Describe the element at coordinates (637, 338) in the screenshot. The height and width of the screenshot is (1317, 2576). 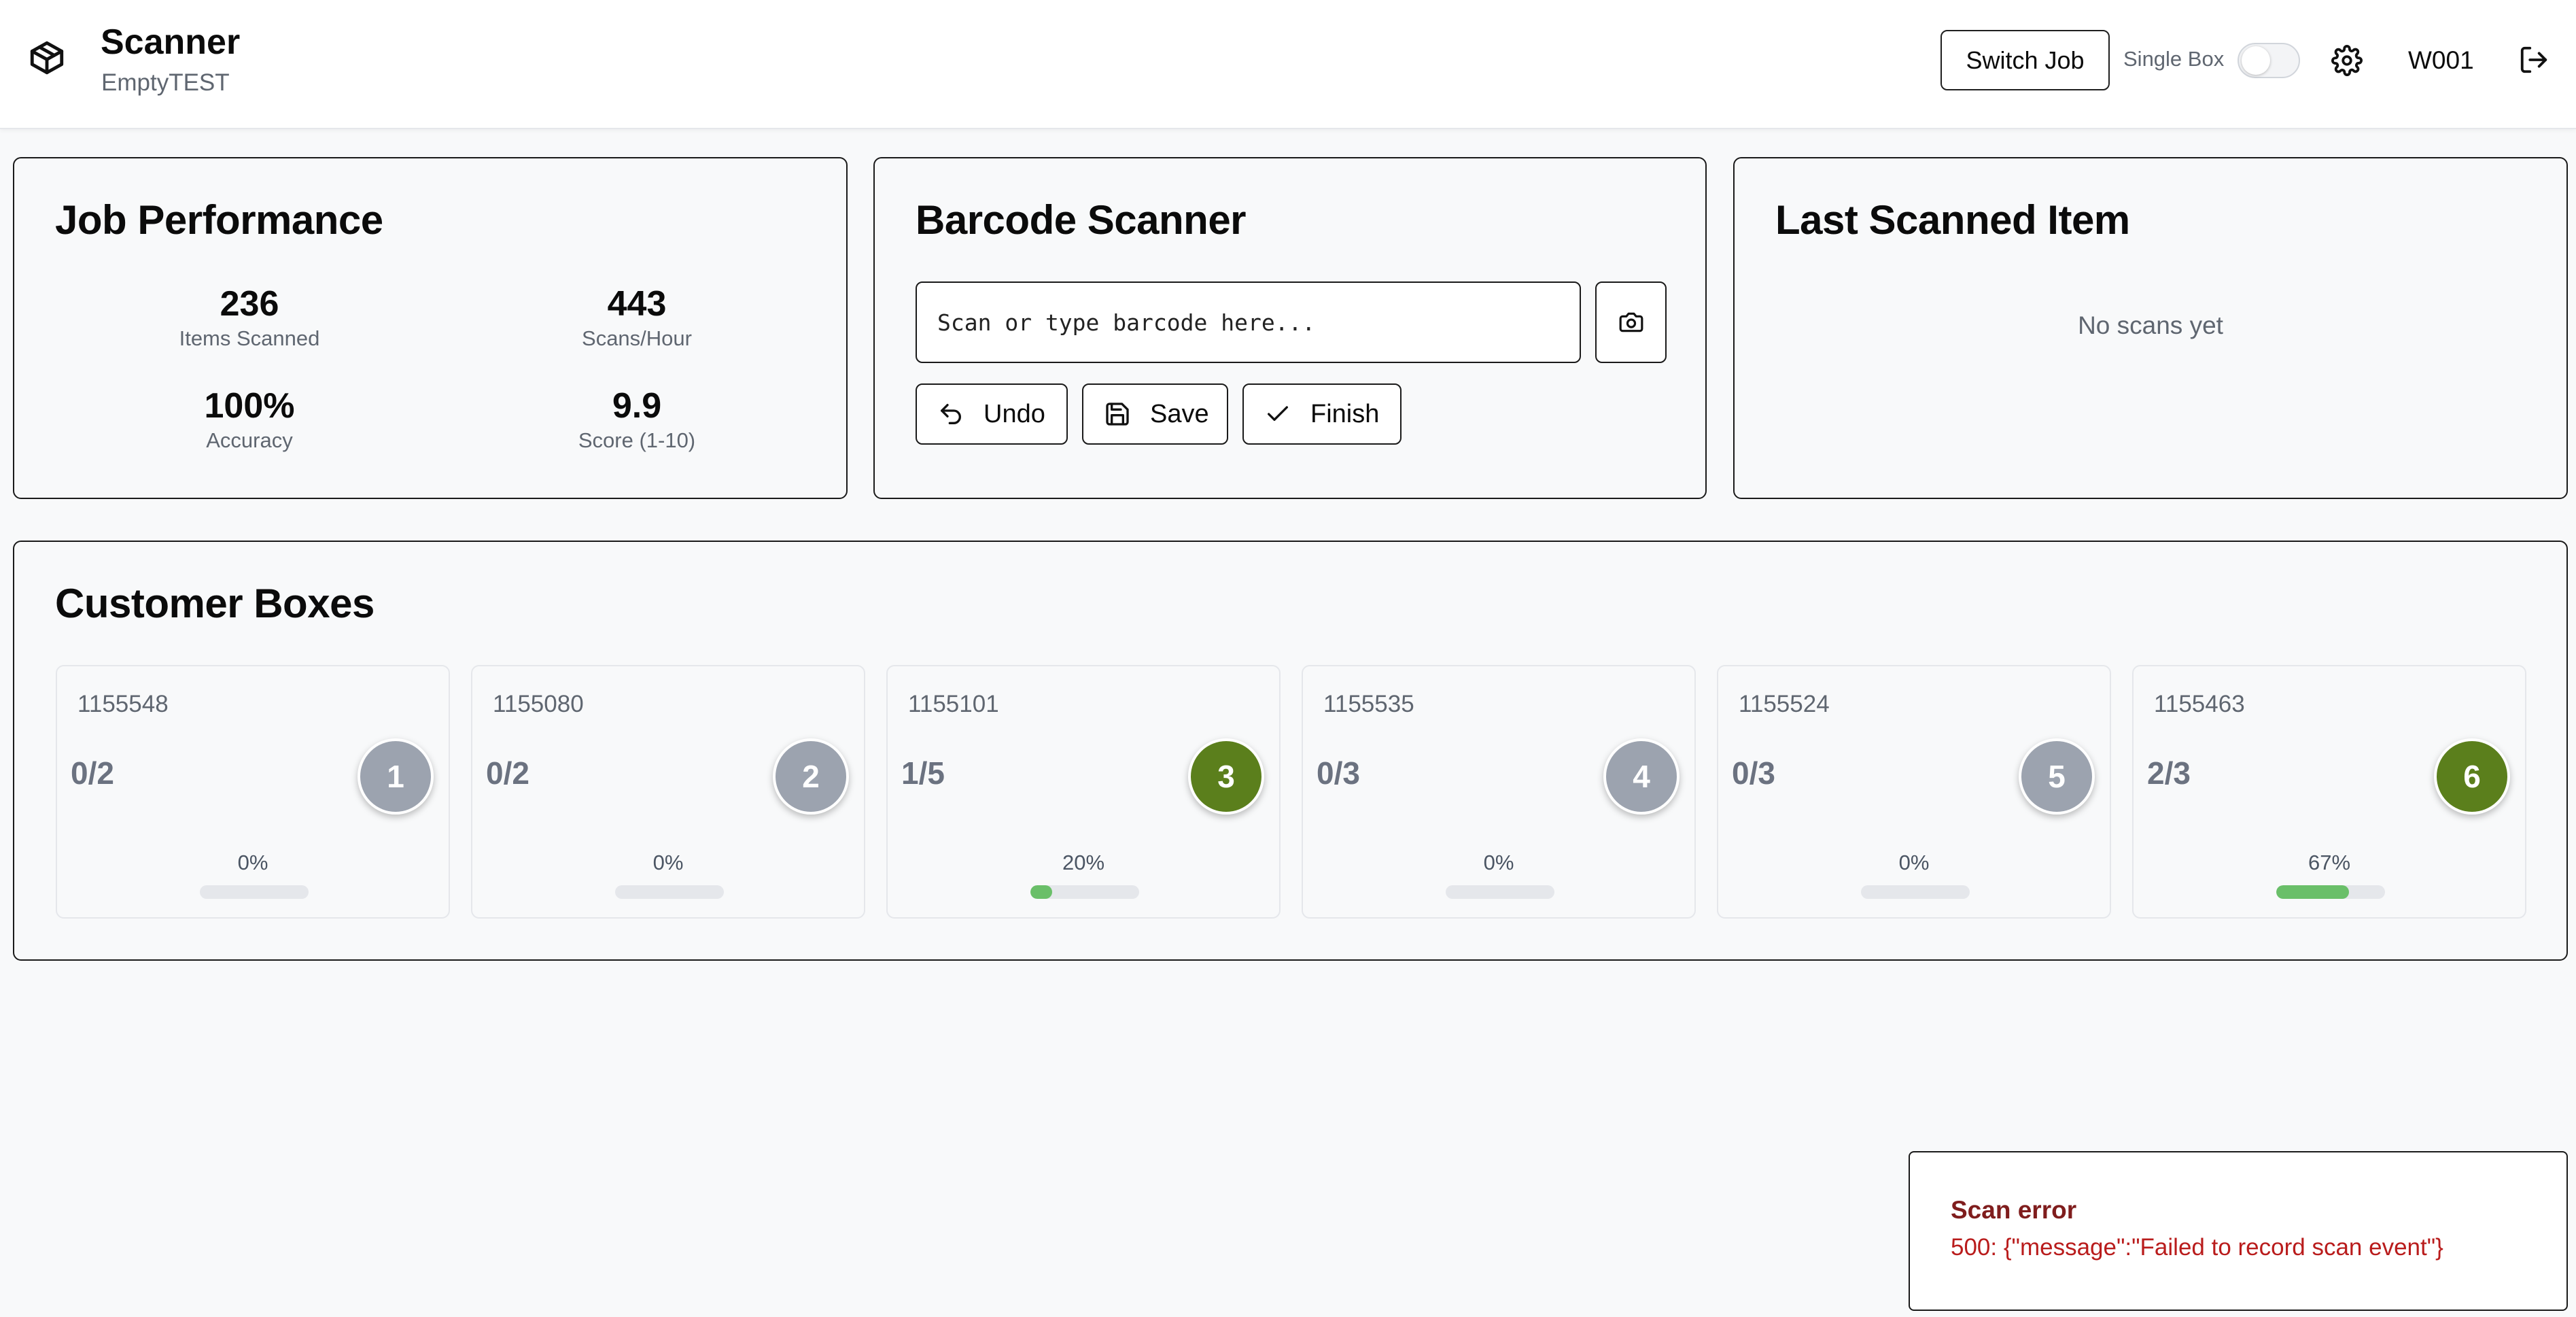
I see `metric-label: Scans/Hour` at that location.